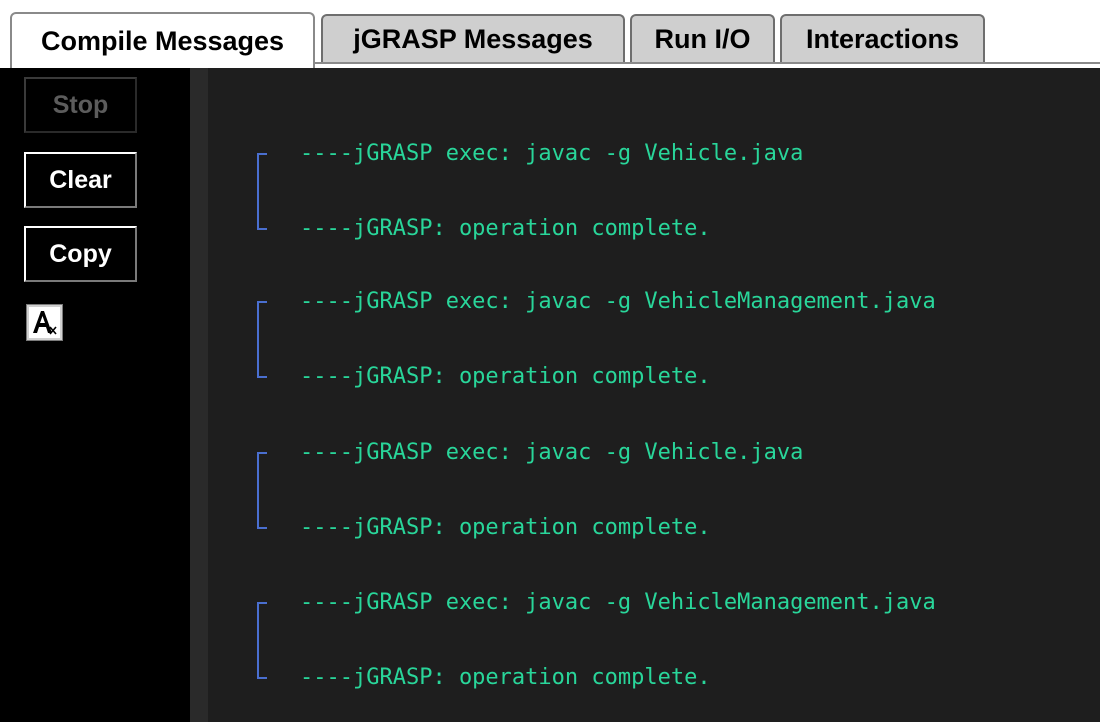 The image size is (1100, 722). I want to click on tab-interactions: Interactions, so click(882, 38).